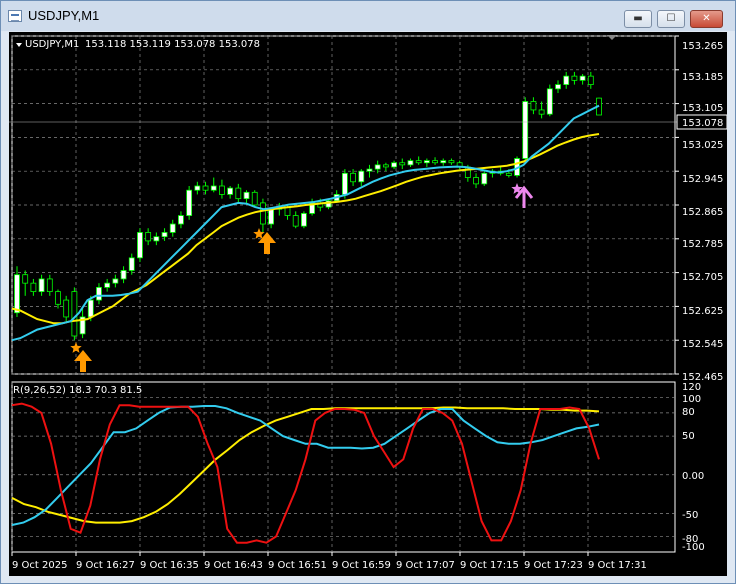 This screenshot has height=584, width=736. Describe the element at coordinates (368, 16) in the screenshot. I see `title-bar: USDJPY,M1 ▬ ☐ ✕` at that location.